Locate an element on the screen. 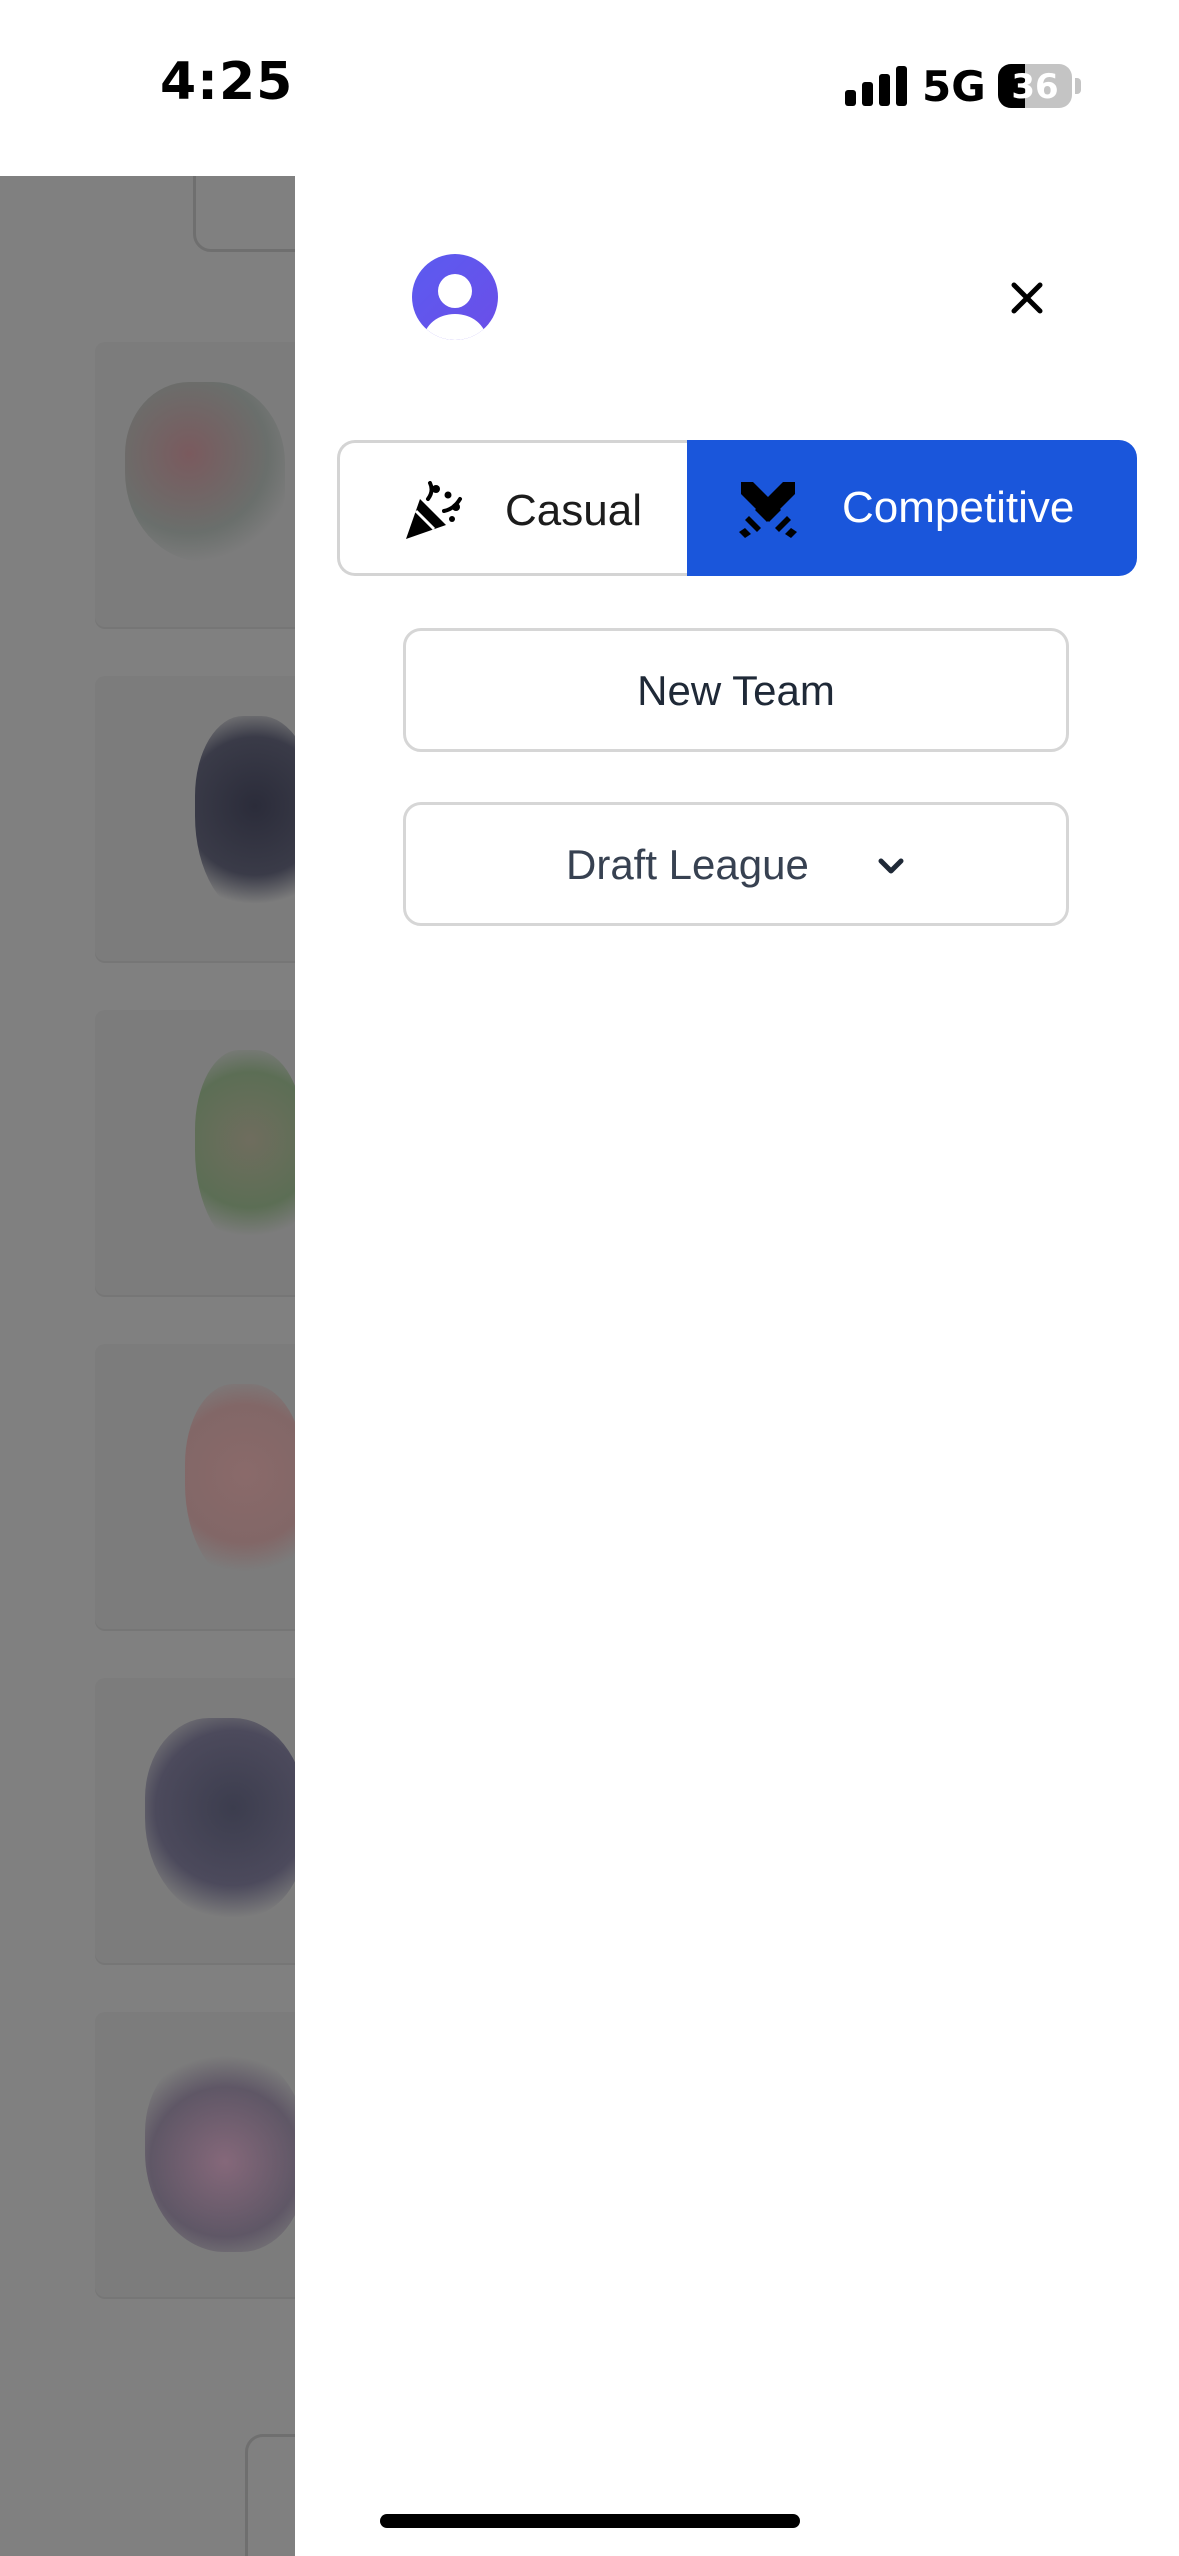 This screenshot has width=1179, height=2556. chevron-down-icon is located at coordinates (891, 867).